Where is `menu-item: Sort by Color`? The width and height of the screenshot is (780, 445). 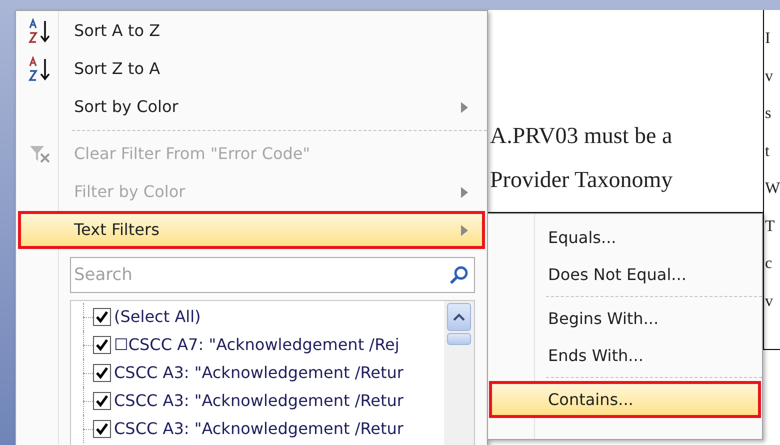 menu-item: Sort by Color is located at coordinates (251, 107).